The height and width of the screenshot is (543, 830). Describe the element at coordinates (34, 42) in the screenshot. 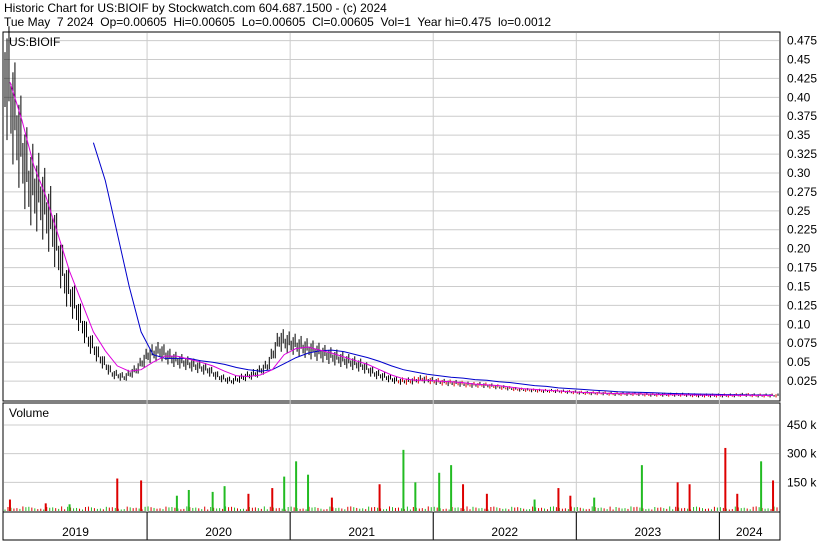

I see `symbol-label: US:BIOIF` at that location.